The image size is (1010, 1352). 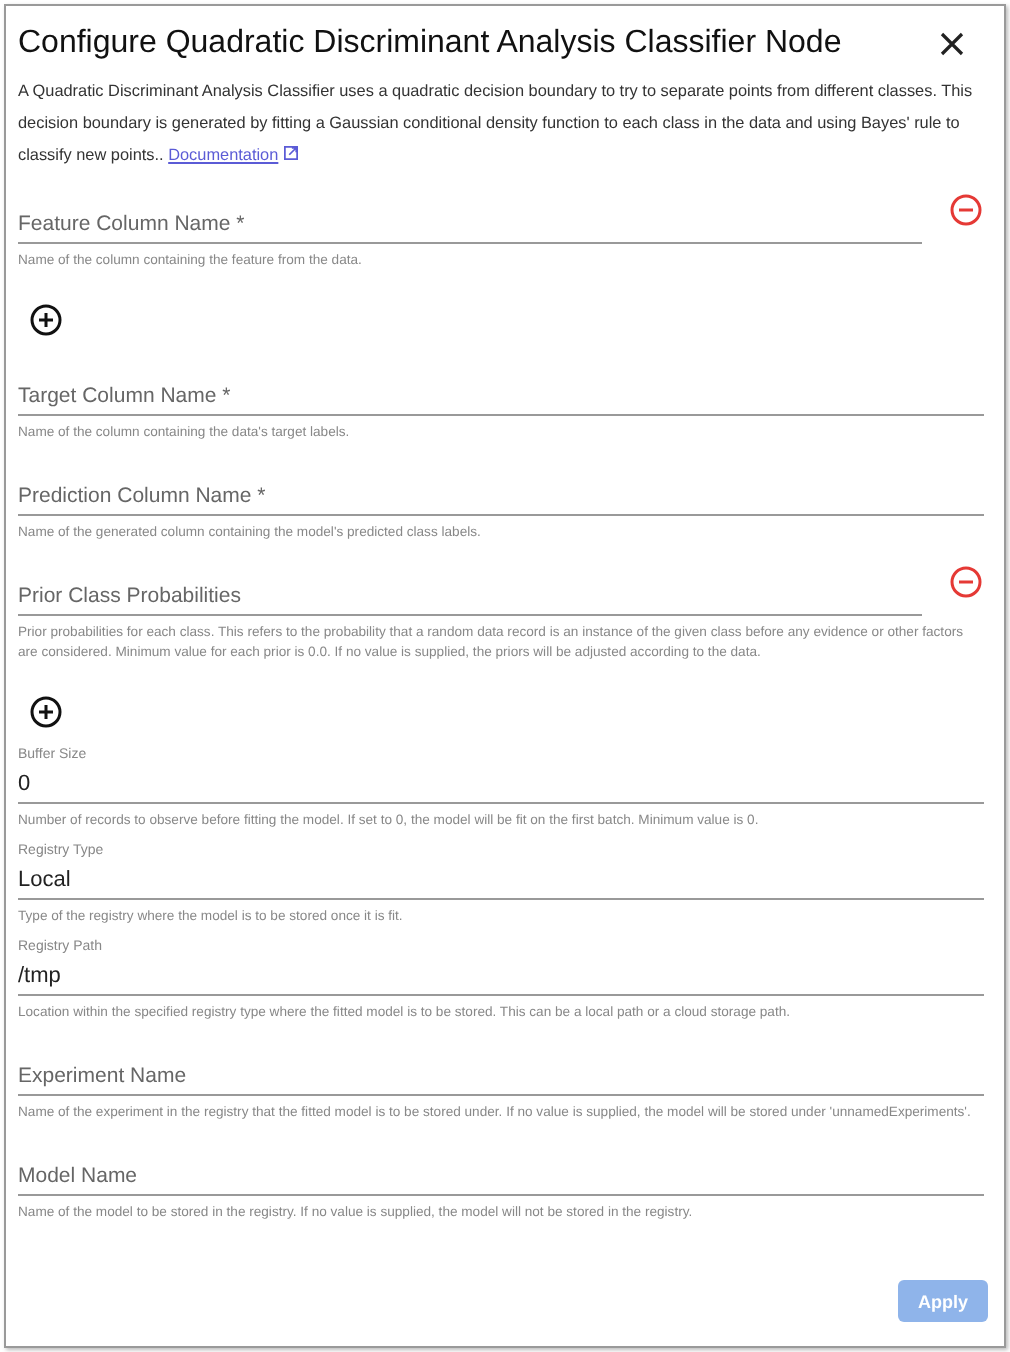 I want to click on input-field: Experiment Name, so click(x=501, y=1072).